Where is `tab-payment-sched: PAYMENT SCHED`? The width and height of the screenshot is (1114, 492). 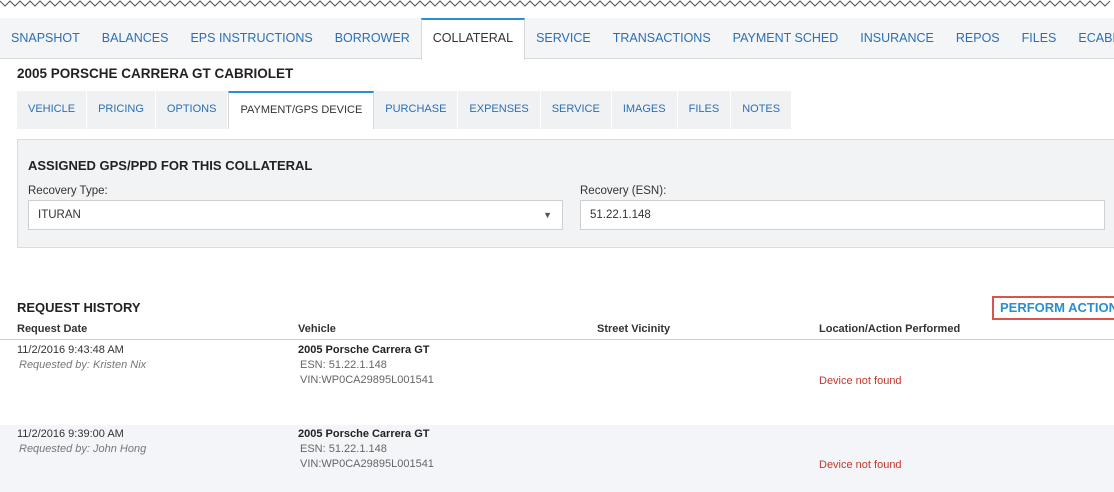
tab-payment-sched: PAYMENT SCHED is located at coordinates (786, 38).